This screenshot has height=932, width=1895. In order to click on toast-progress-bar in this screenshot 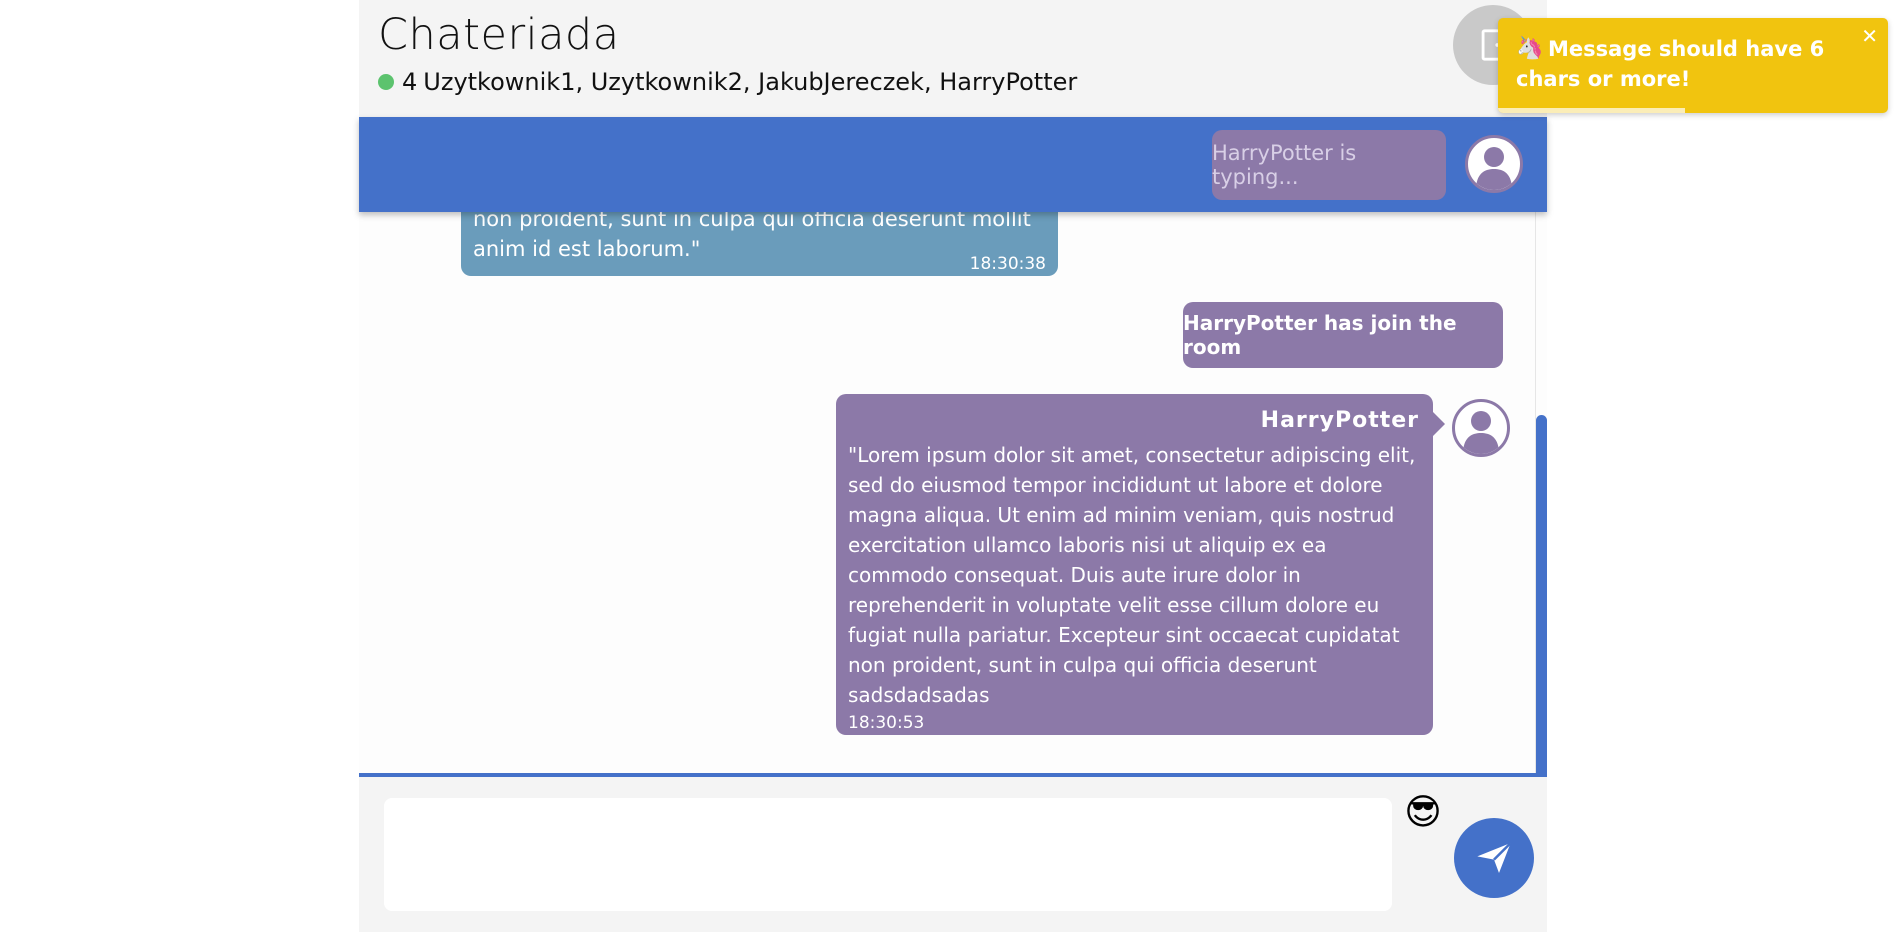, I will do `click(1592, 110)`.